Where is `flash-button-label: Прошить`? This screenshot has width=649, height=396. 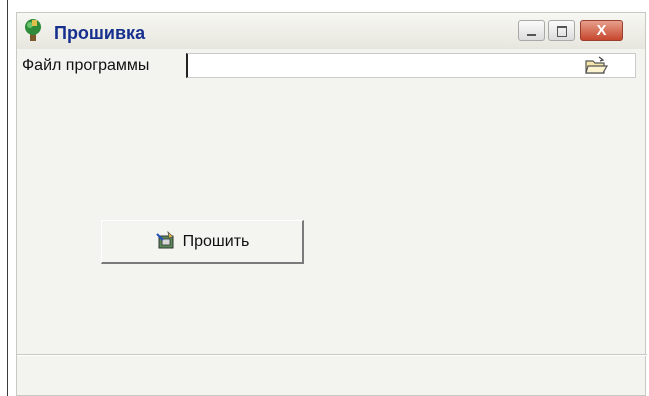 flash-button-label: Прошить is located at coordinates (216, 241).